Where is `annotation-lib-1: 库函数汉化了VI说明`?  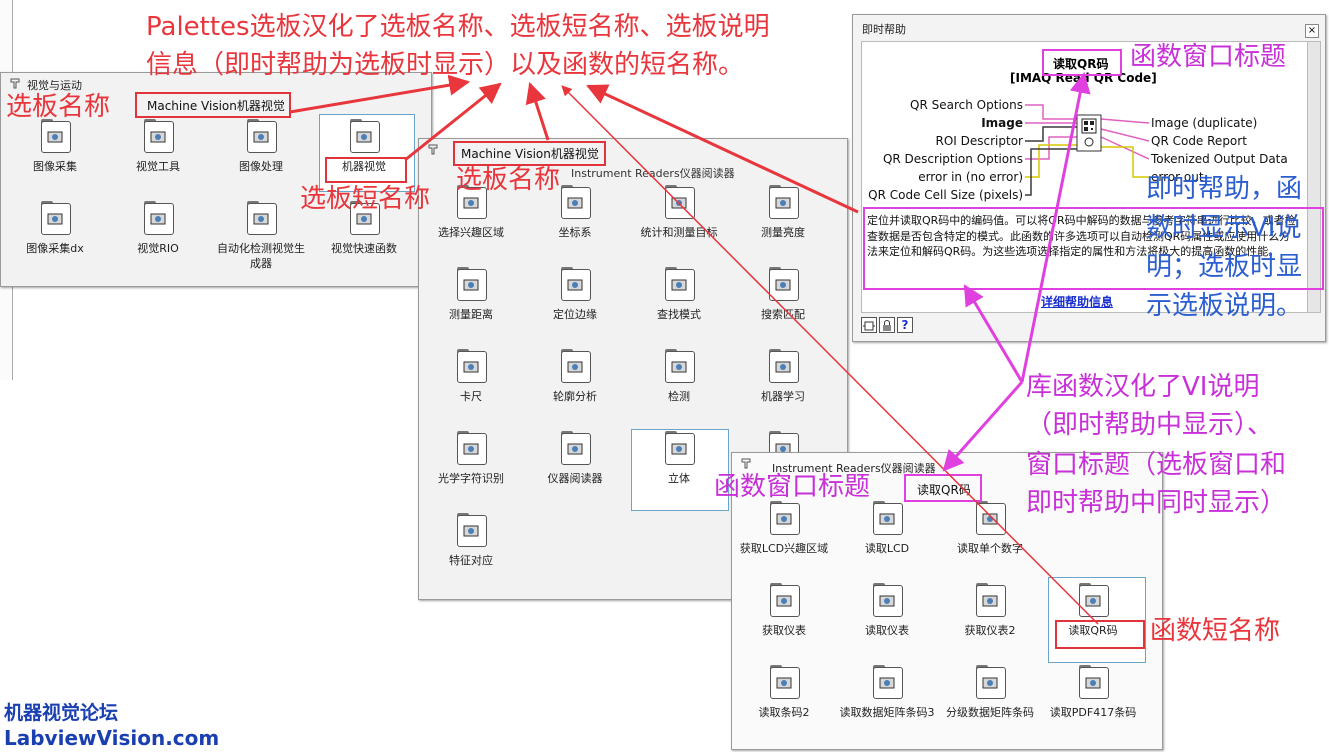
annotation-lib-1: 库函数汉化了VI说明 is located at coordinates (1143, 387).